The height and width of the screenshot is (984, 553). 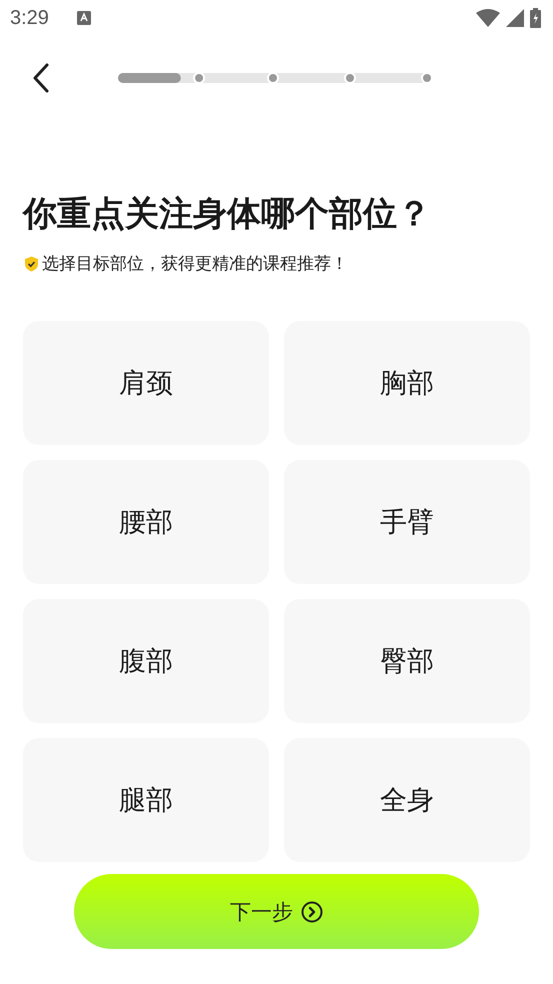 I want to click on chevron-circle-icon, so click(x=312, y=911).